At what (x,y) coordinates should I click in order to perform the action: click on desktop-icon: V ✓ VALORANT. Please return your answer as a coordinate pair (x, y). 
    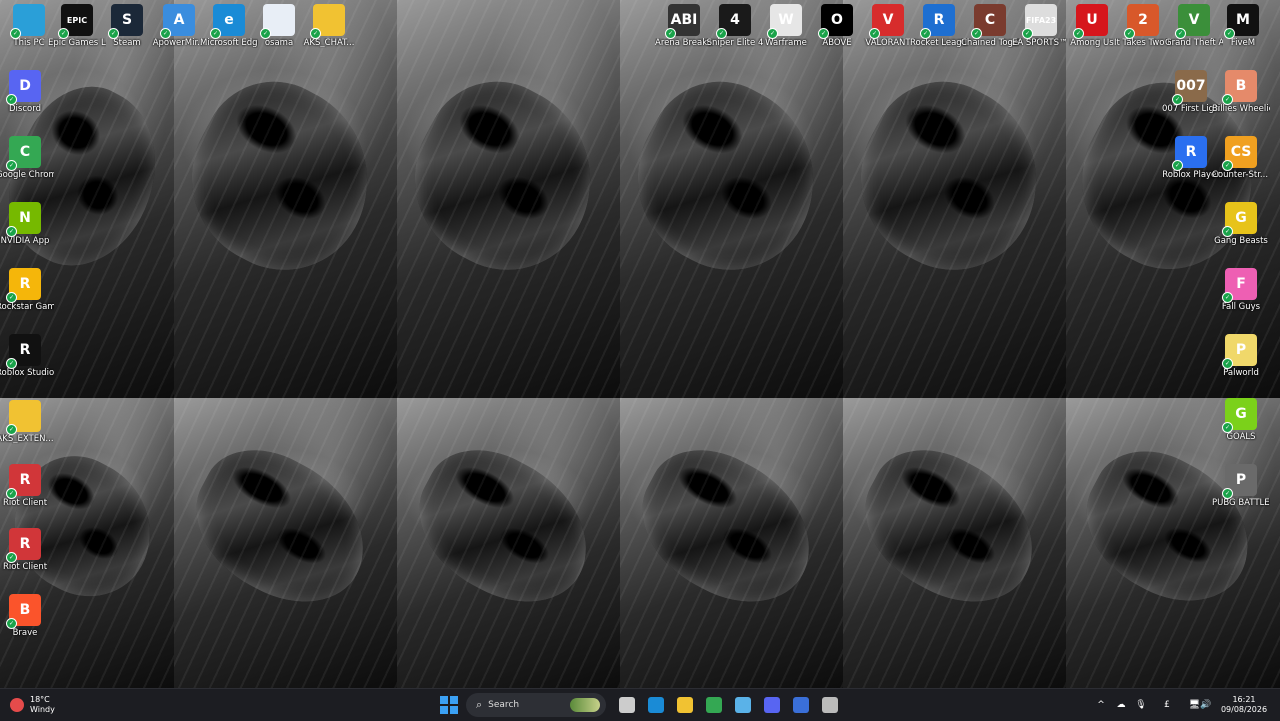
    Looking at the image, I should click on (888, 26).